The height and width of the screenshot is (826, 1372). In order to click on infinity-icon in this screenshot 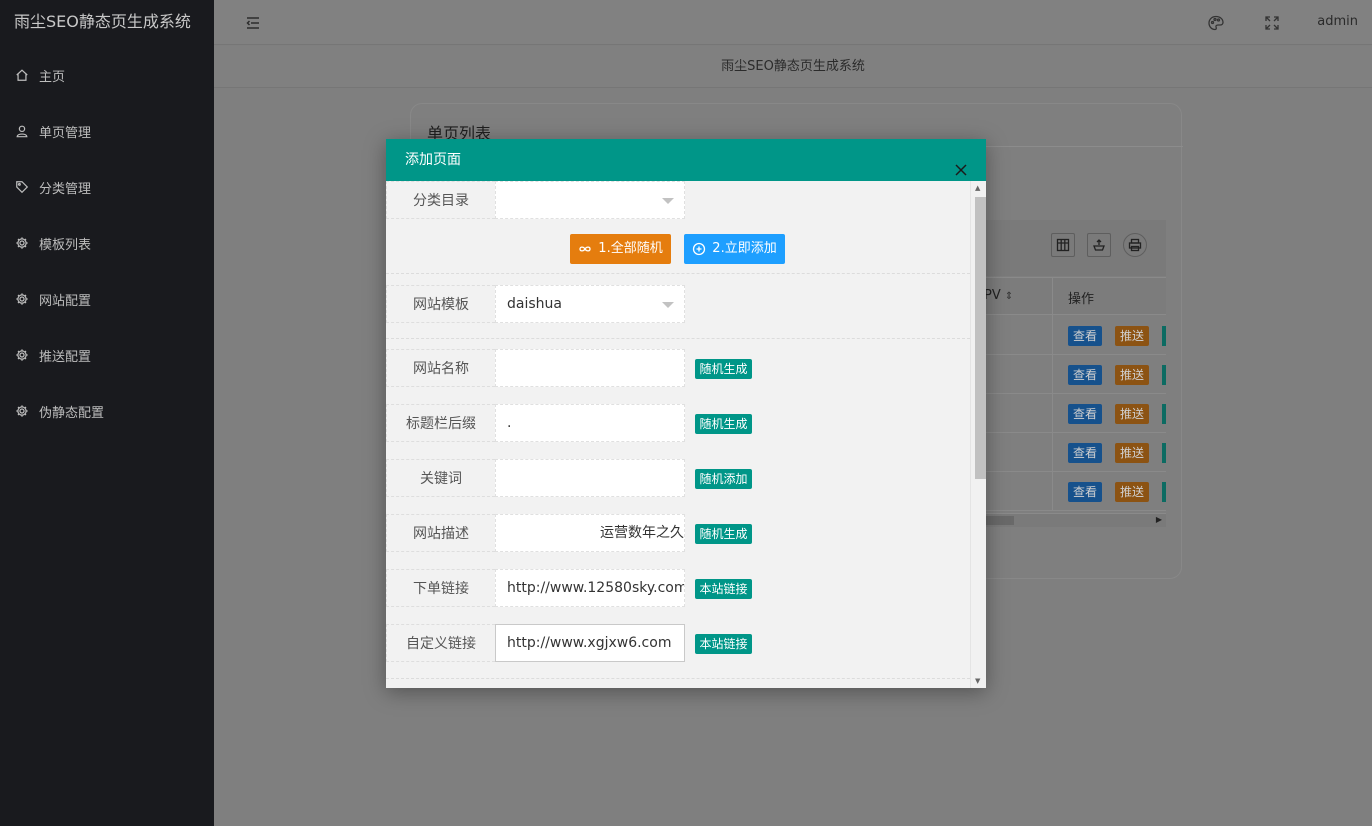, I will do `click(585, 249)`.